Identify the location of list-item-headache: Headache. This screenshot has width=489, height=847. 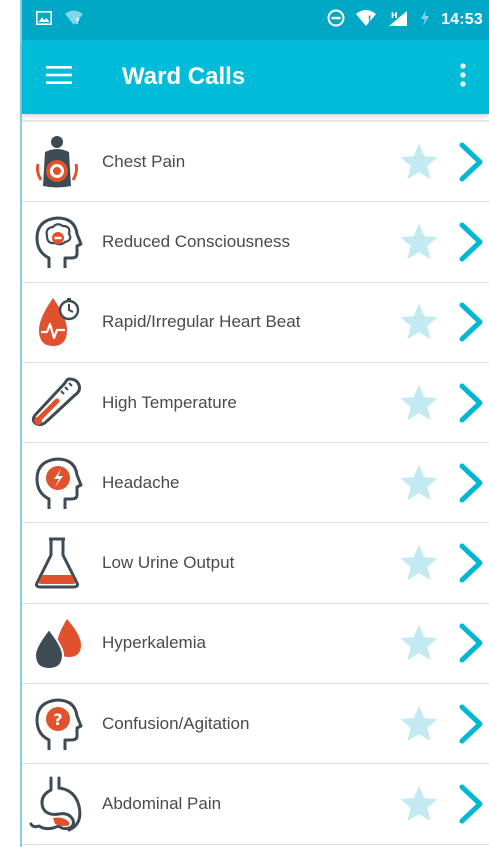
(255, 483).